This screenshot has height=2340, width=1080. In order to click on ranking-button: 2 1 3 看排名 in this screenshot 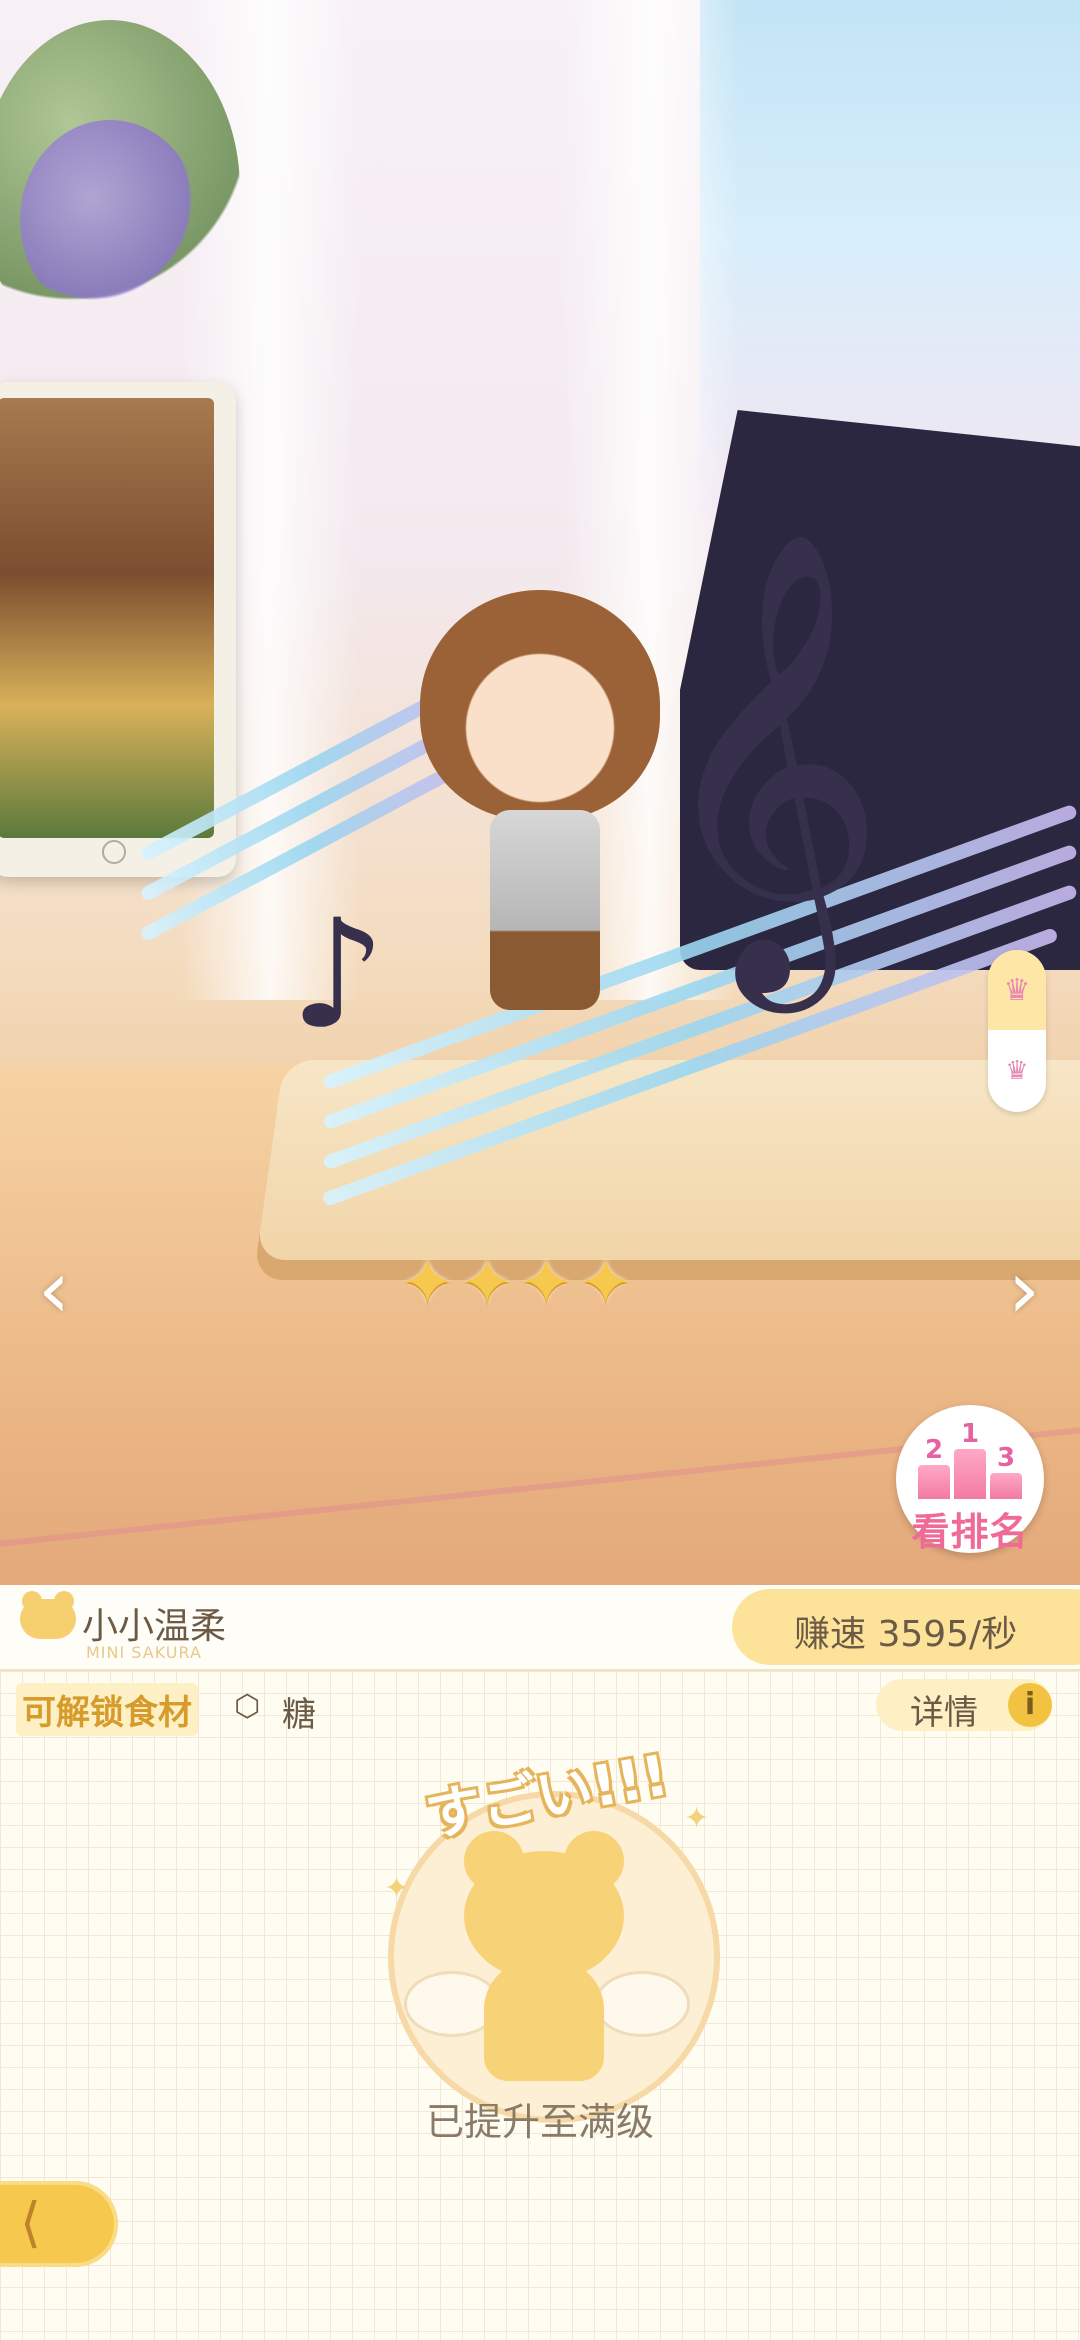, I will do `click(970, 1479)`.